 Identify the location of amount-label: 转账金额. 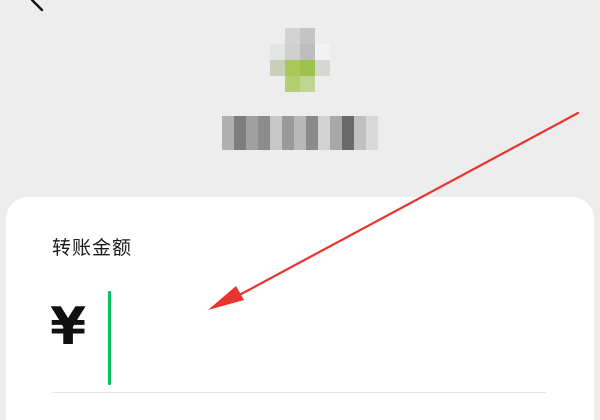
(92, 248).